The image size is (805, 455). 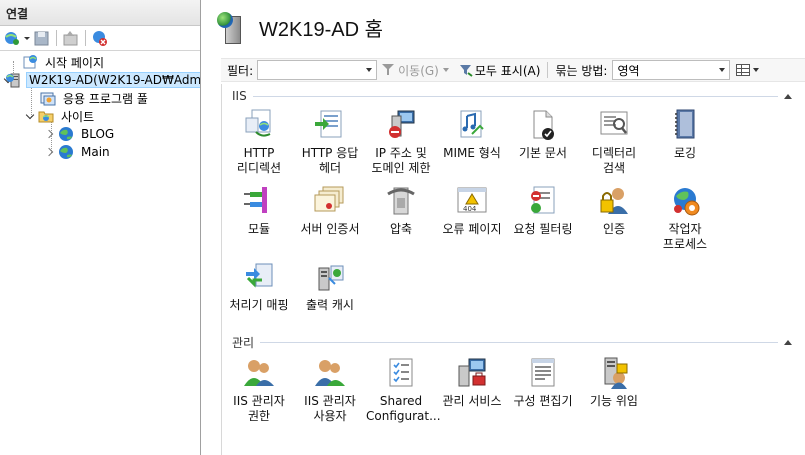 I want to click on feature-iis-manager-users: IIS 관리자 사용자, so click(x=330, y=390).